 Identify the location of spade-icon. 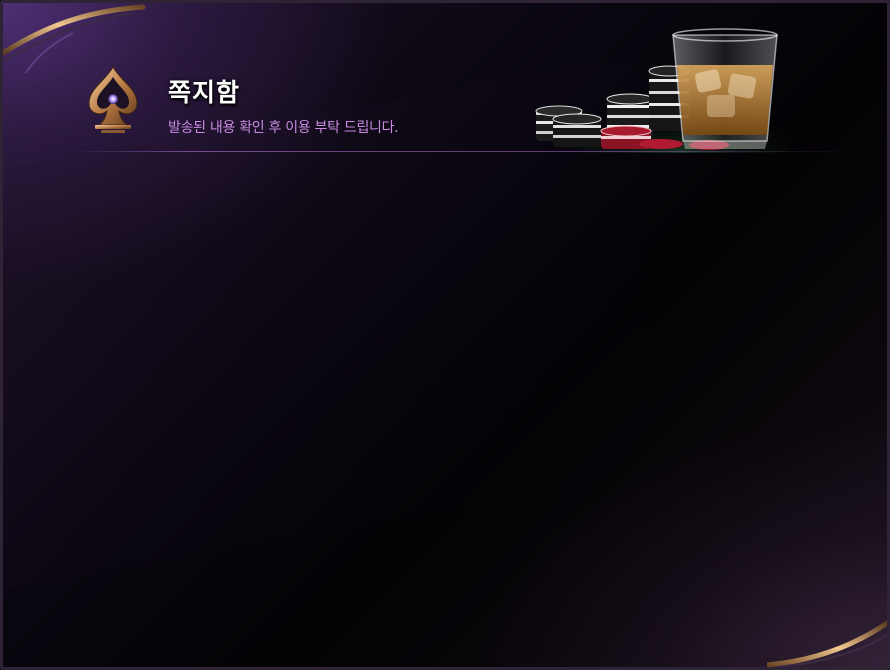
(113, 99).